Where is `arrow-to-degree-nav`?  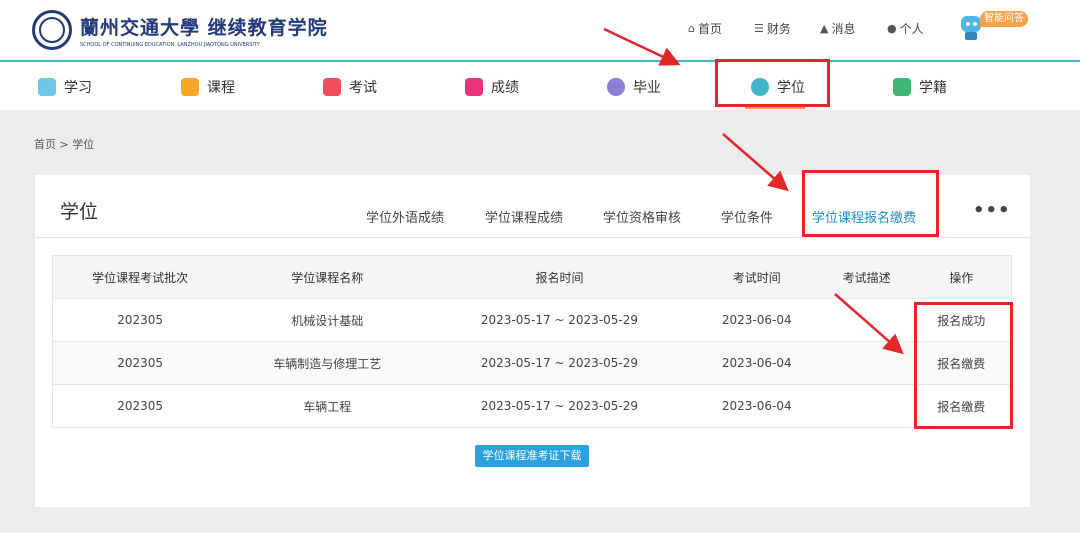
arrow-to-degree-nav is located at coordinates (642, 46).